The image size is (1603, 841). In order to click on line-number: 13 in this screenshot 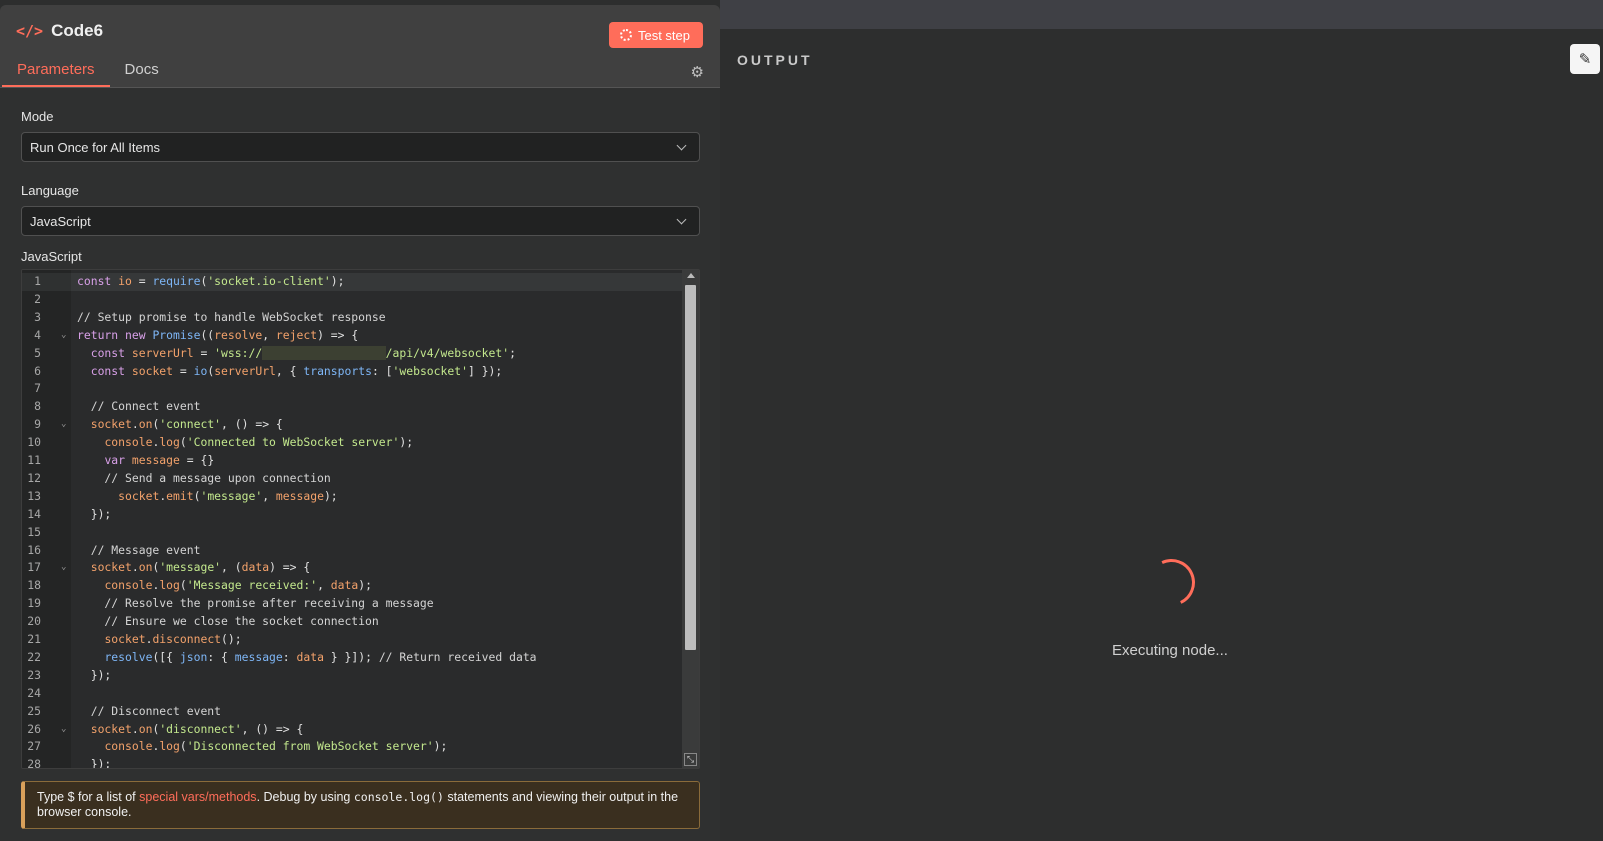, I will do `click(34, 495)`.